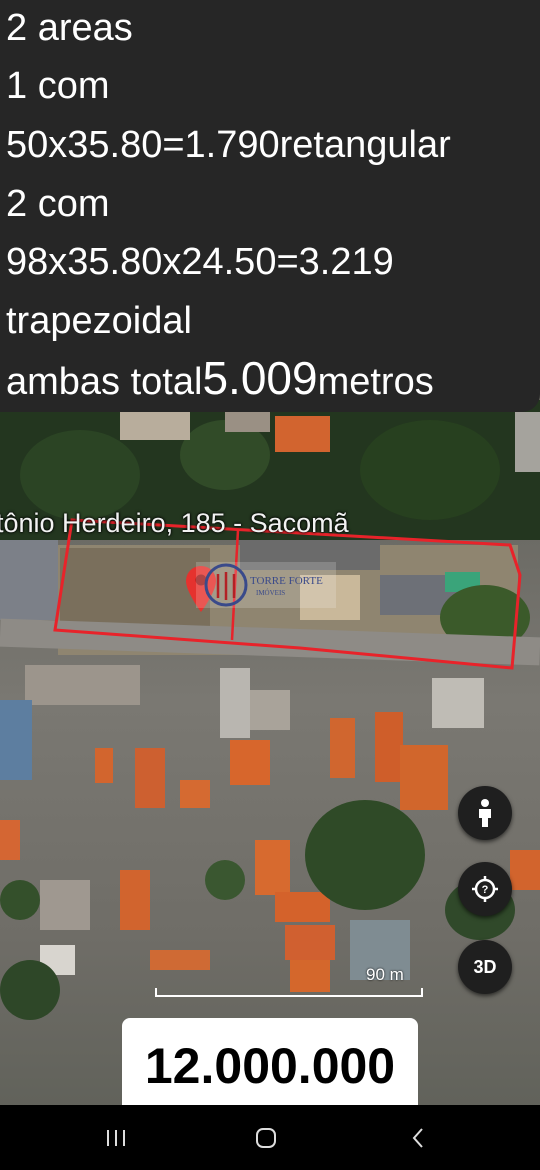 The image size is (540, 1170). I want to click on note-total-line: ambas total5.009metros, so click(220, 379).